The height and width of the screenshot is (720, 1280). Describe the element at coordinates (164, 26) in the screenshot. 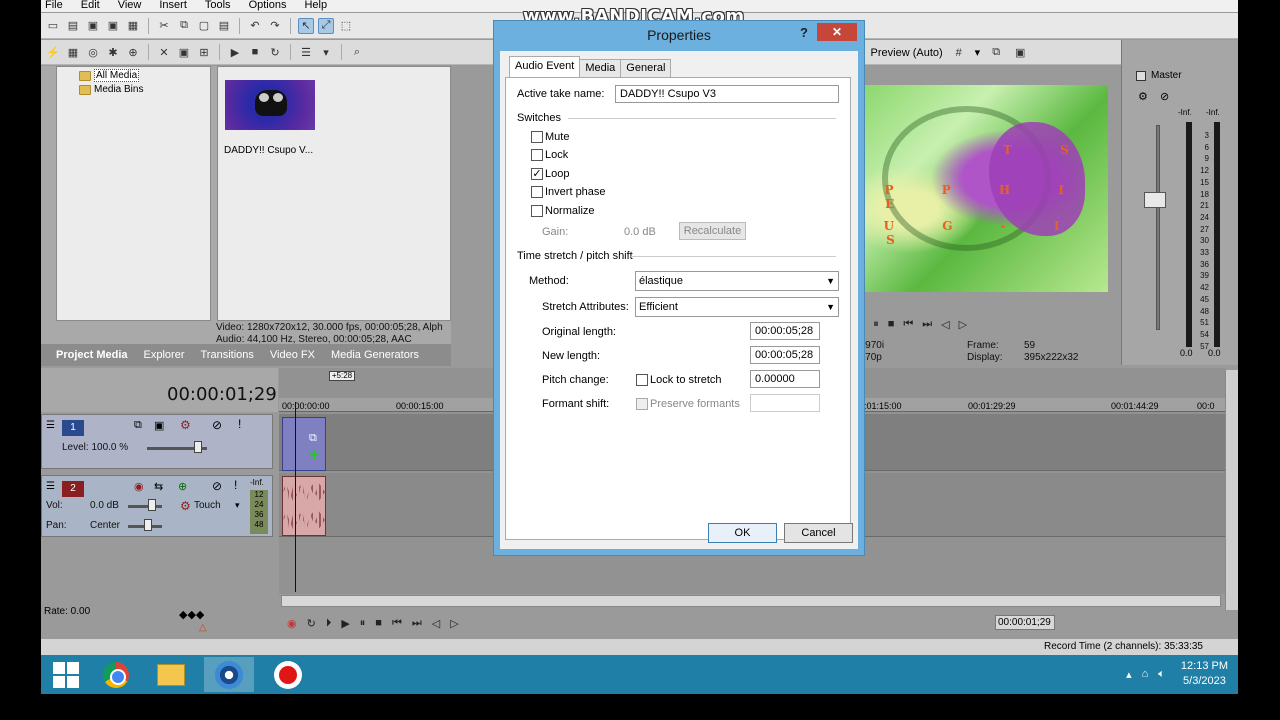

I see `cut-icon: ✂` at that location.